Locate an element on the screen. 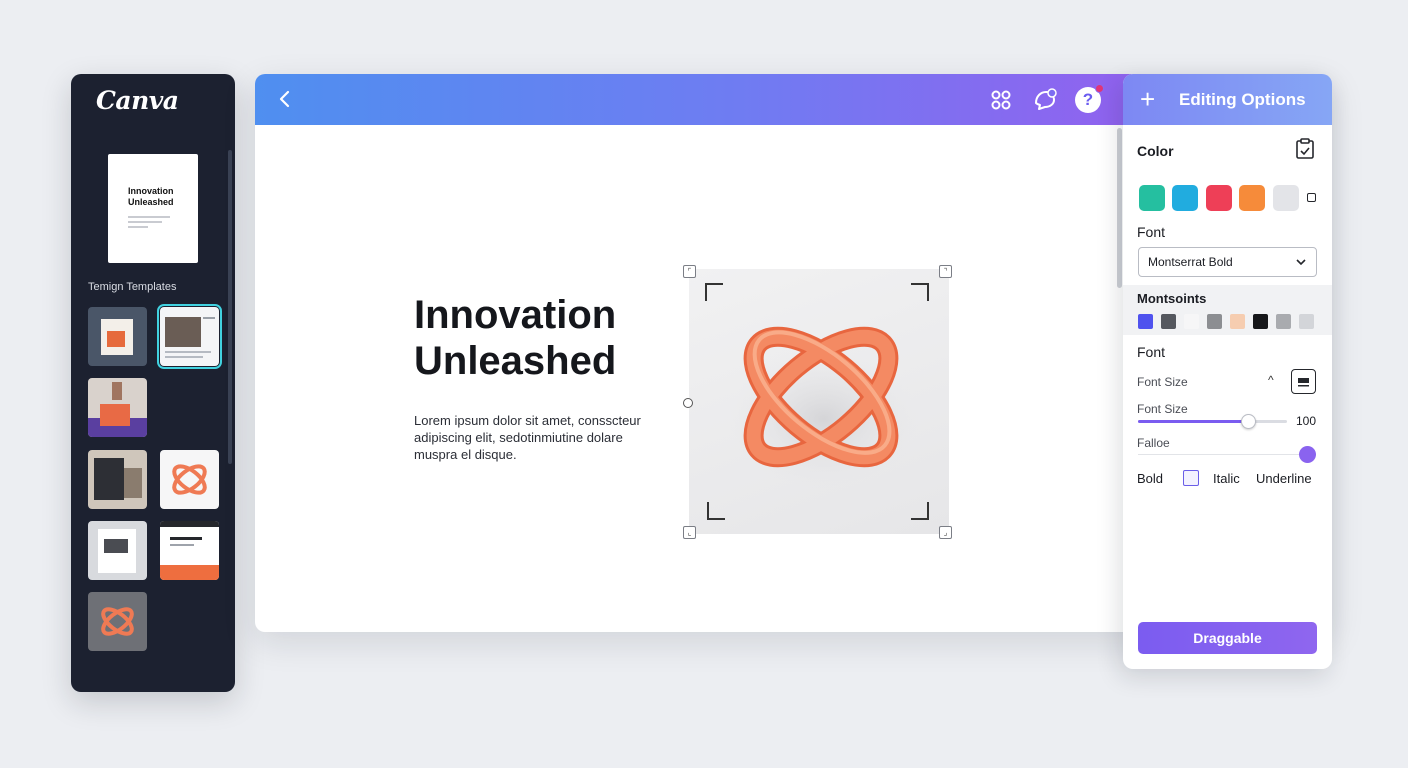 Image resolution: width=1408 pixels, height=768 pixels. thumbnail-title-line2: Unleashed is located at coordinates (151, 202).